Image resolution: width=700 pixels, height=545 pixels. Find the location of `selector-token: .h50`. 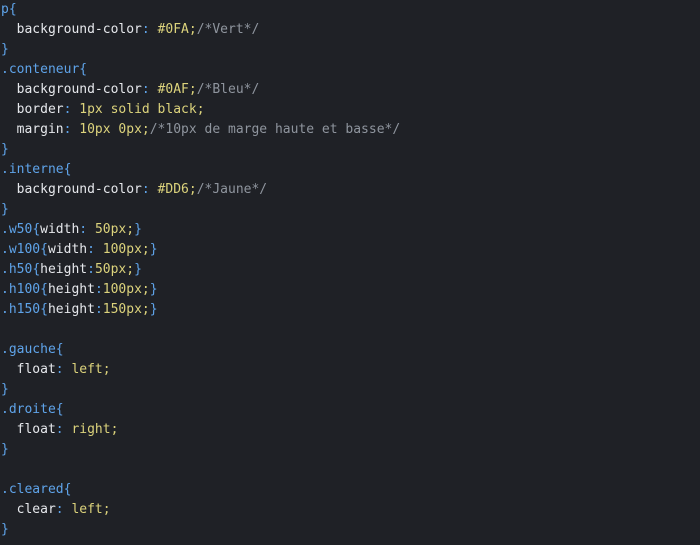

selector-token: .h50 is located at coordinates (17, 269).